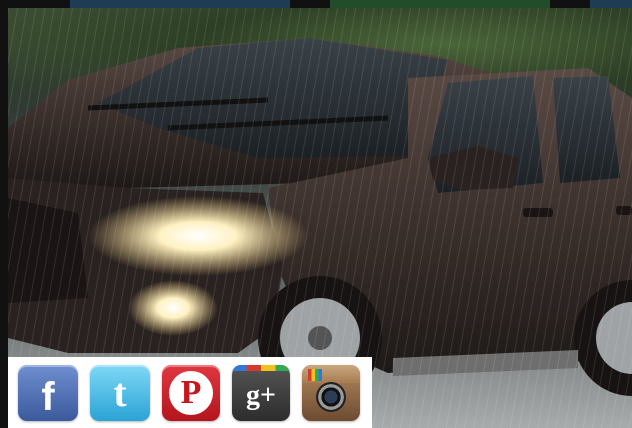 Image resolution: width=632 pixels, height=428 pixels. I want to click on top-color-strip, so click(316, 4).